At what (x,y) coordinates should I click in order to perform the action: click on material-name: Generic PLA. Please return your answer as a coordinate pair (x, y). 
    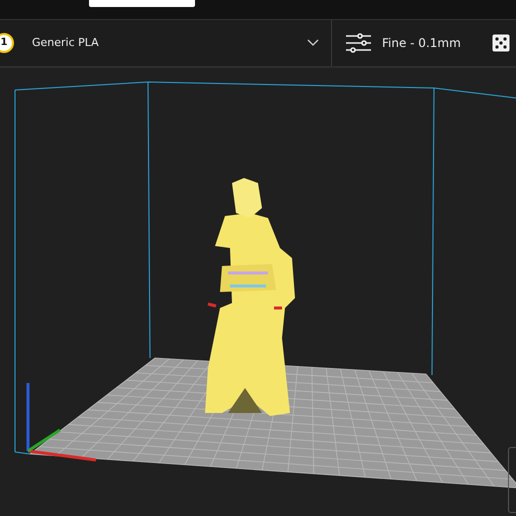
    Looking at the image, I should click on (66, 43).